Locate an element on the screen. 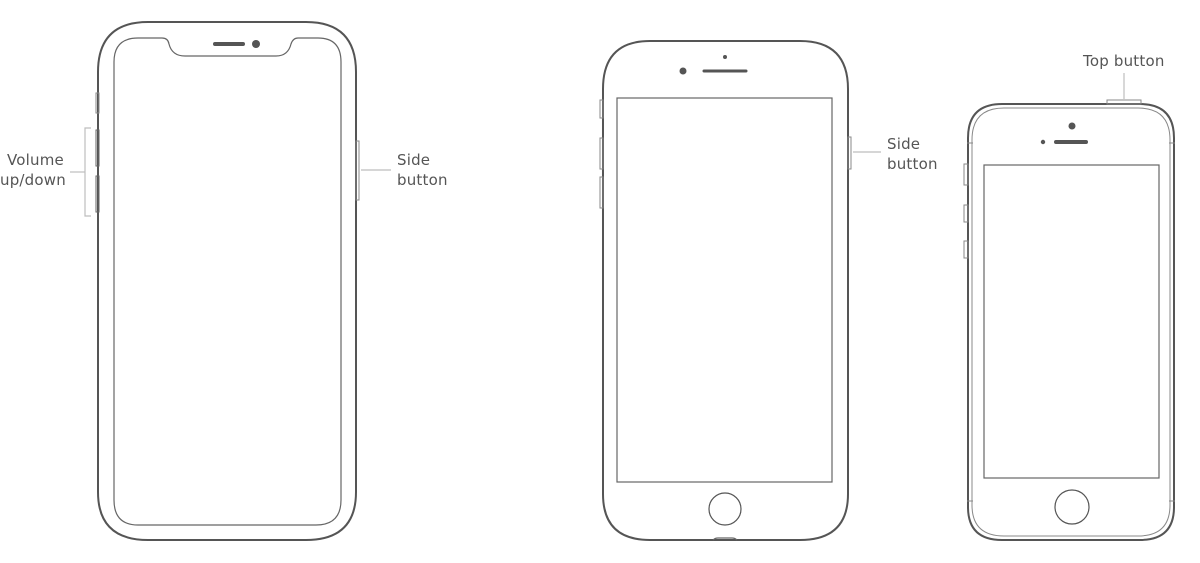 Image resolution: width=1200 pixels, height=563 pixels. top-button-label-text: Top button is located at coordinates (1124, 61).